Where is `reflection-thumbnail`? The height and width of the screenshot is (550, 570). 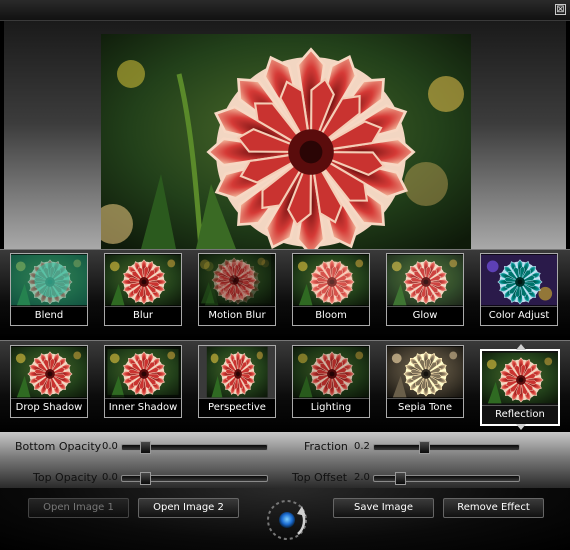
reflection-thumbnail is located at coordinates (520, 378).